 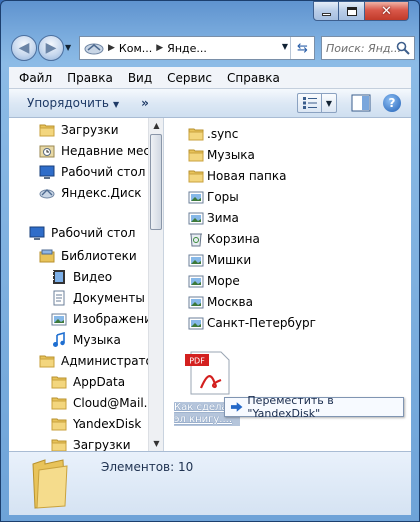 I want to click on scroll-down-icon: ▼, so click(x=156, y=443).